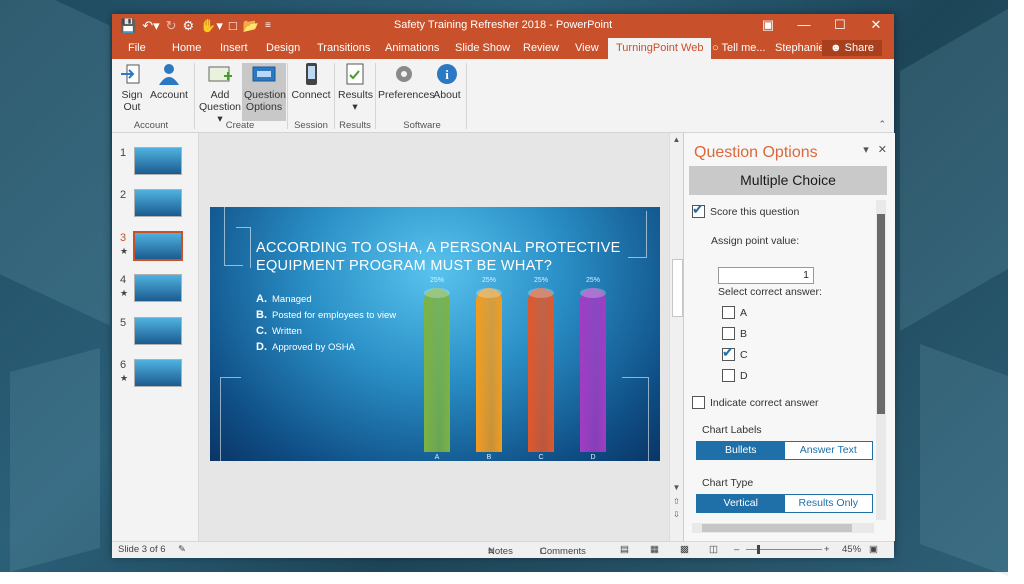 Image resolution: width=1024 pixels, height=584 pixels. I want to click on results-label: Results ▾, so click(356, 101).